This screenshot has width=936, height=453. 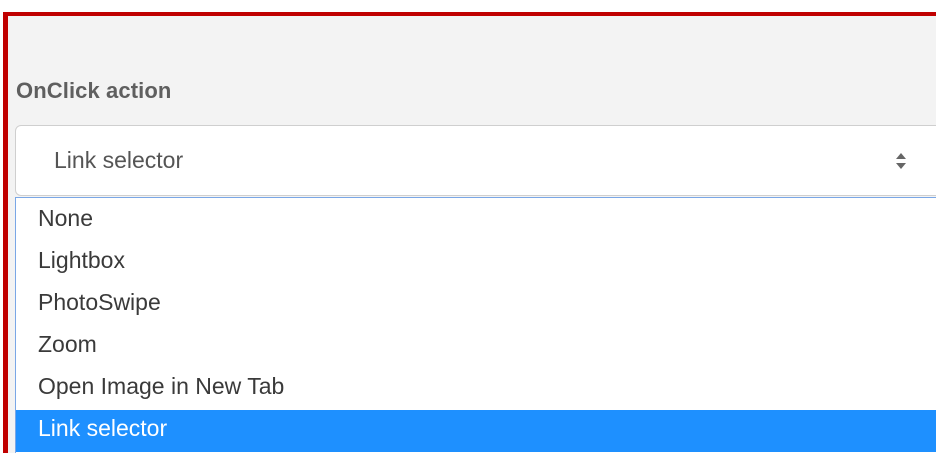 What do you see at coordinates (476, 263) in the screenshot?
I see `option-lightbox: Lightbox` at bounding box center [476, 263].